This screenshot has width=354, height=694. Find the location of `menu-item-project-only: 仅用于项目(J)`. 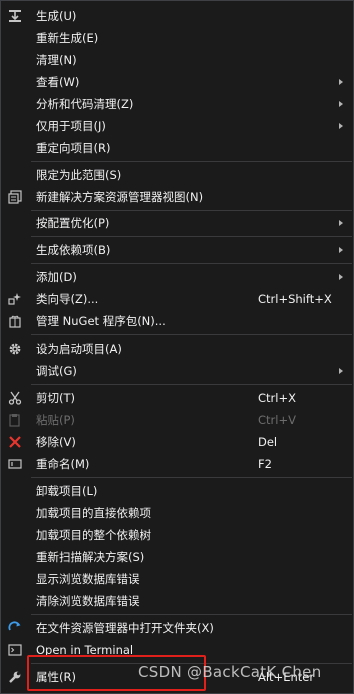

menu-item-project-only: 仅用于项目(J) is located at coordinates (177, 126).